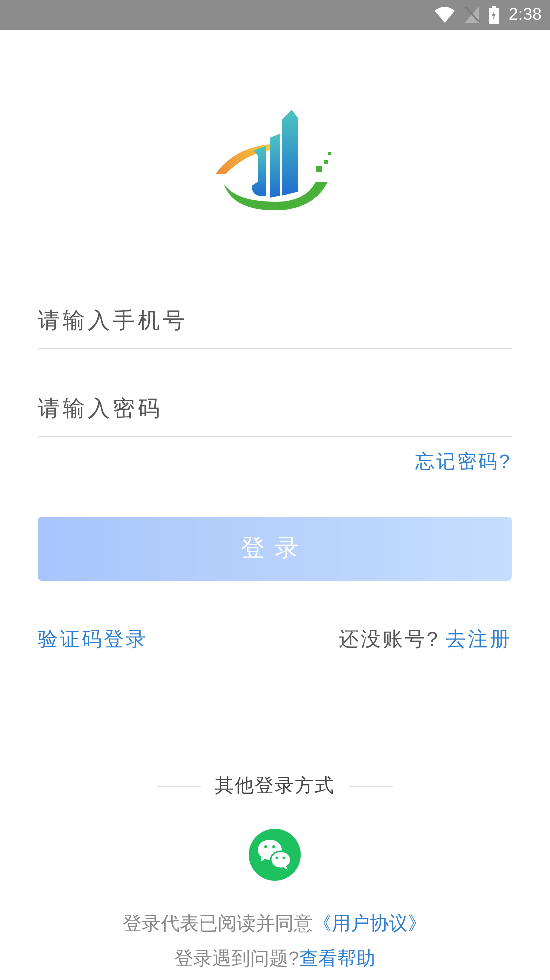  Describe the element at coordinates (275, 960) in the screenshot. I see `help-text: 登录遇到问题?查看帮助` at that location.